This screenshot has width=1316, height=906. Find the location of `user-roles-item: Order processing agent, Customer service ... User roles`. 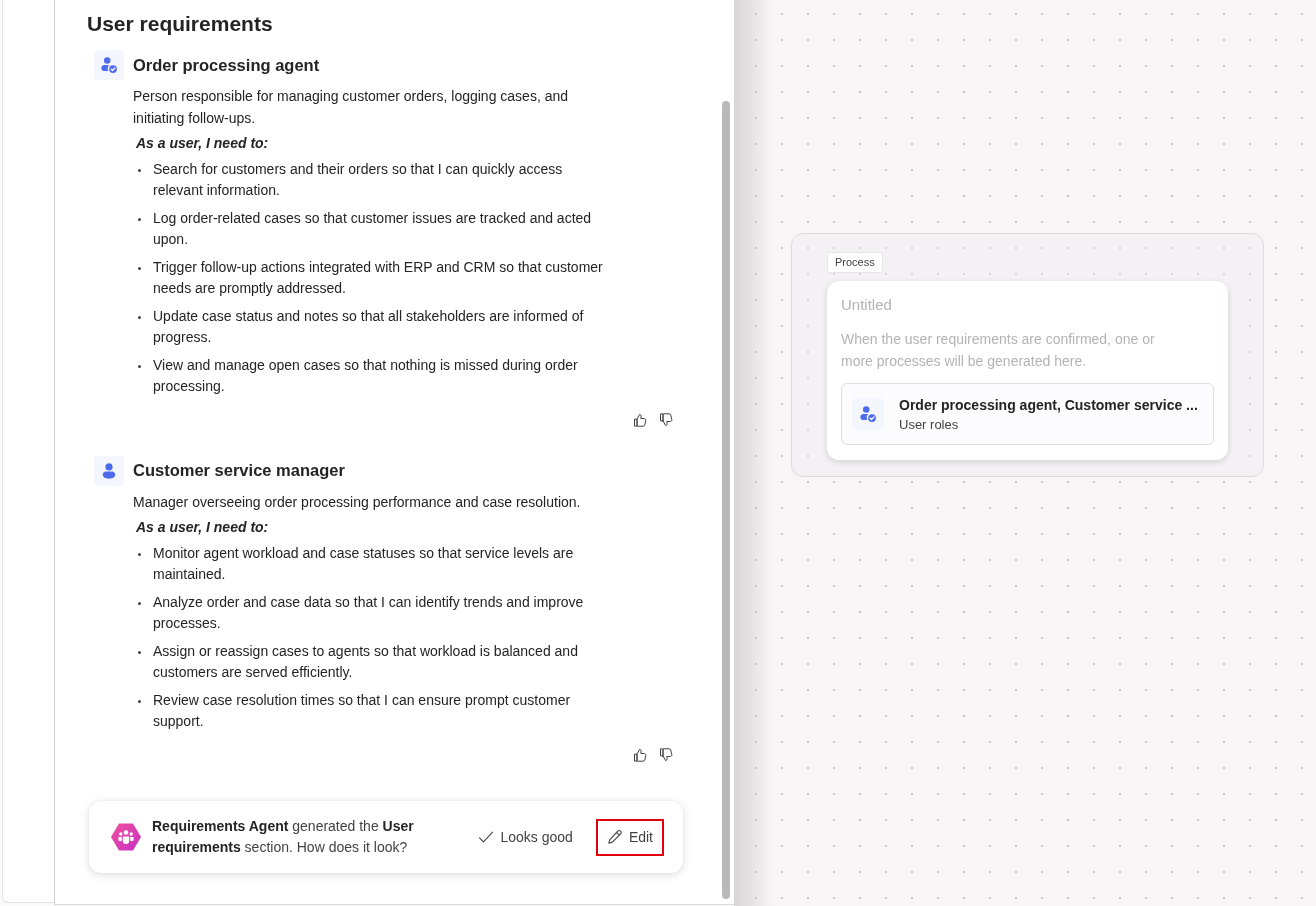

user-roles-item: Order processing agent, Customer service ... User roles is located at coordinates (1027, 414).